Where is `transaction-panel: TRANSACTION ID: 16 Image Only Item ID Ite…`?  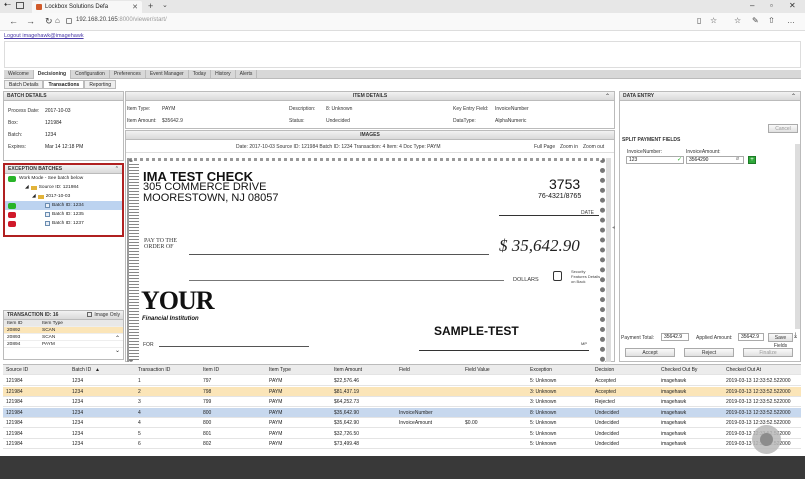 transaction-panel: TRANSACTION ID: 16 Image Only Item ID Ite… is located at coordinates (63, 335).